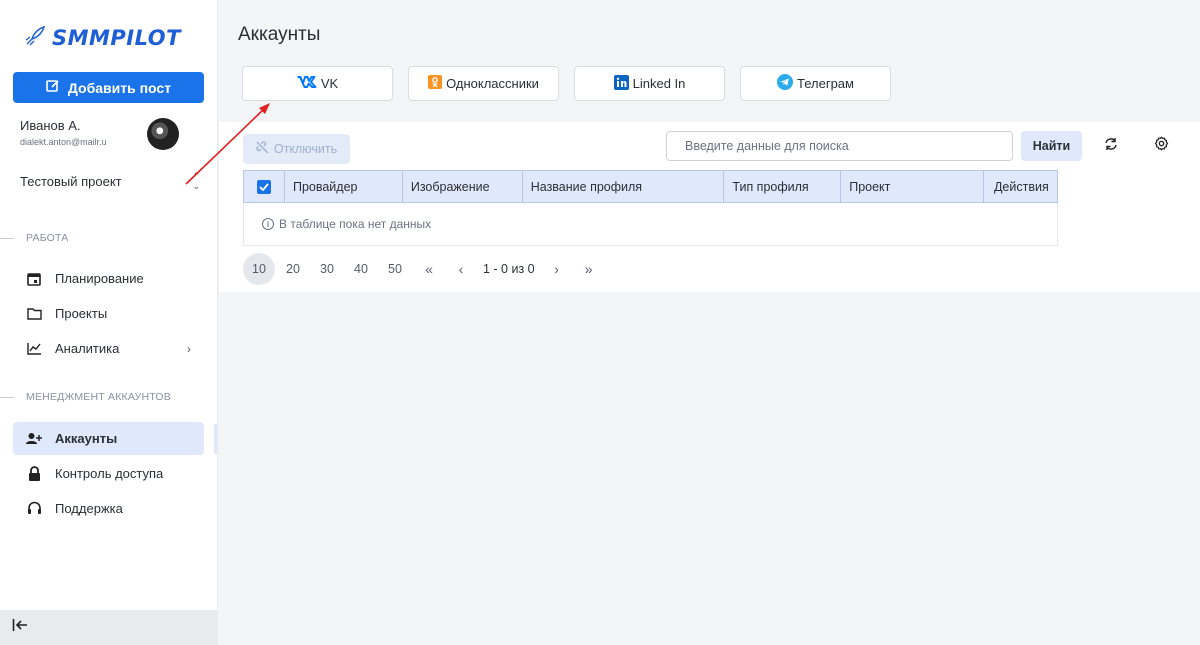  I want to click on disconnect-label: Отключить, so click(305, 149).